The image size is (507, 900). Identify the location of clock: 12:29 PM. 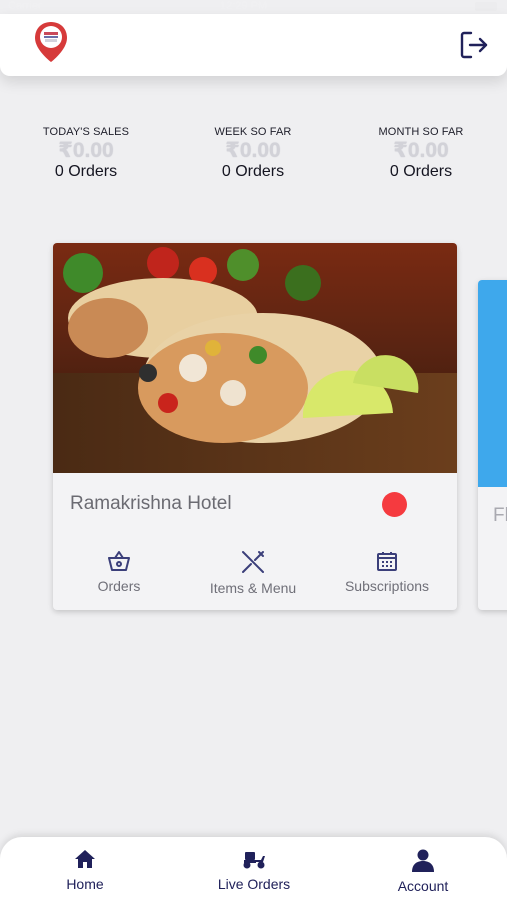
(244, 6).